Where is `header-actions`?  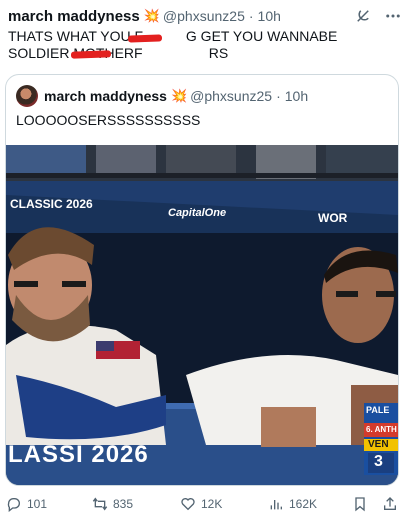 header-actions is located at coordinates (378, 16).